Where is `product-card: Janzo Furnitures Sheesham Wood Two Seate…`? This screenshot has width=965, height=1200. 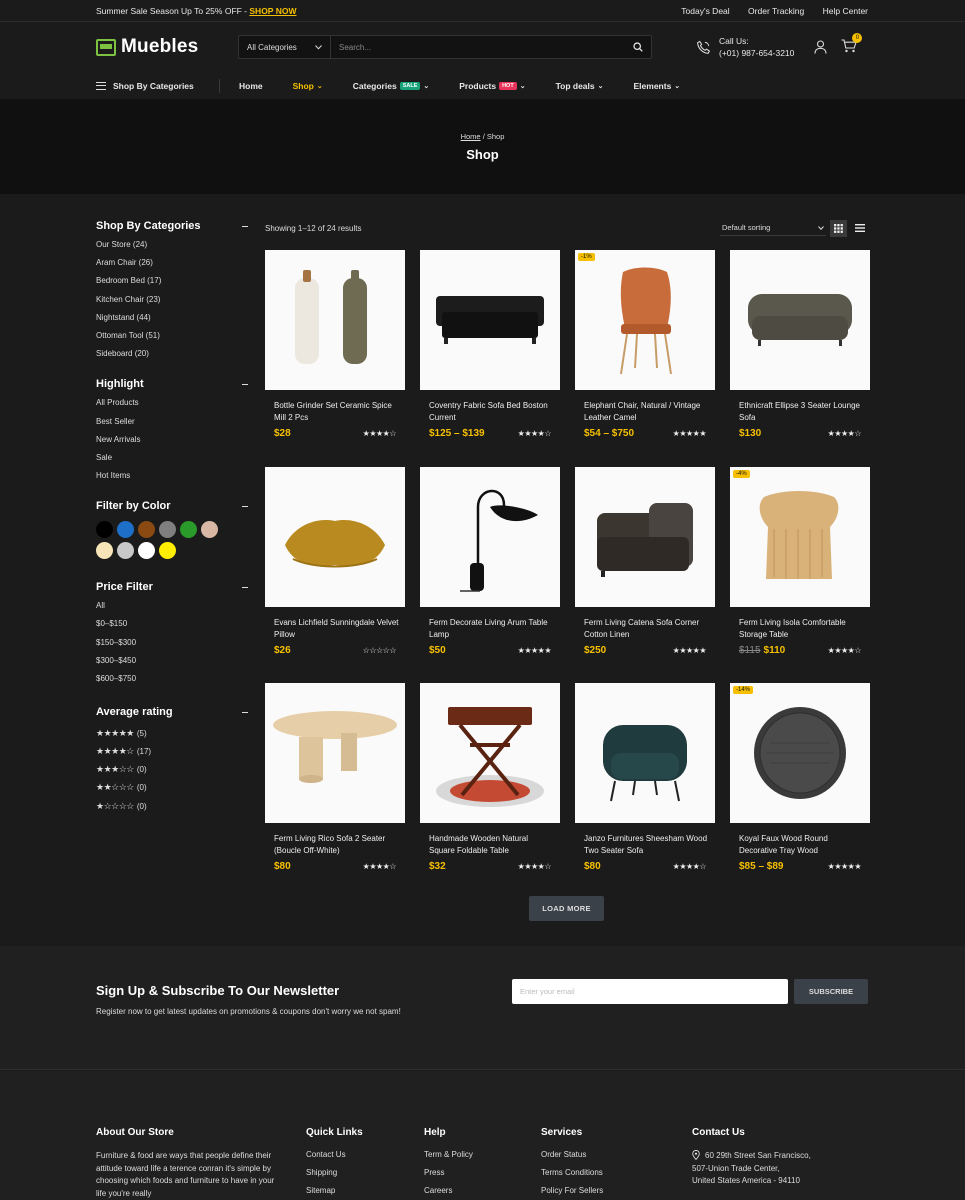 product-card: Janzo Furnitures Sheesham Wood Two Seate… is located at coordinates (645, 777).